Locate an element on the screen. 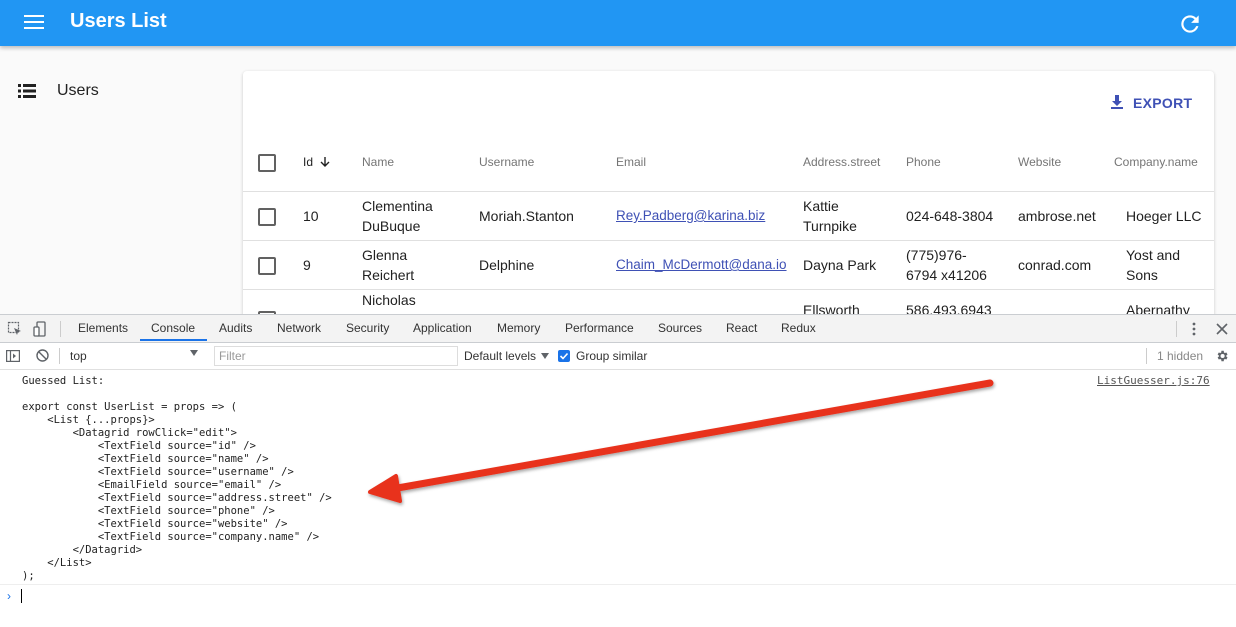 The image size is (1236, 627). sort-arrow-icon is located at coordinates (325, 162).